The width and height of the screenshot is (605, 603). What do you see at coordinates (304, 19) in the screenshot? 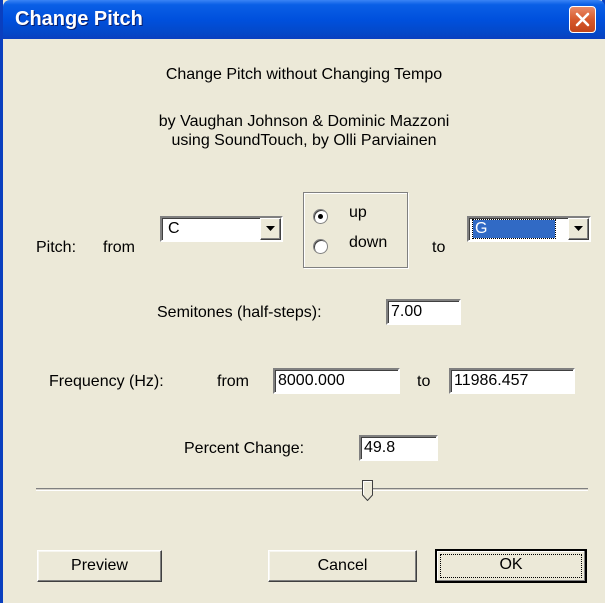
I see `title-bar: Change Pitch` at bounding box center [304, 19].